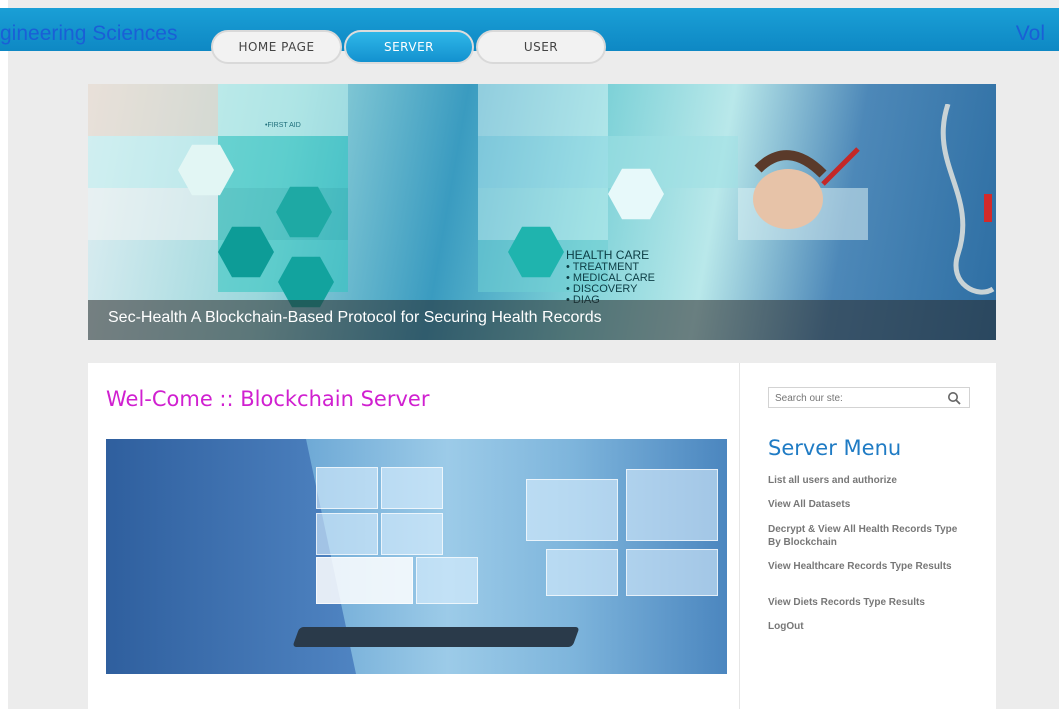  What do you see at coordinates (835, 448) in the screenshot?
I see `server-menu-title: Server Menu` at bounding box center [835, 448].